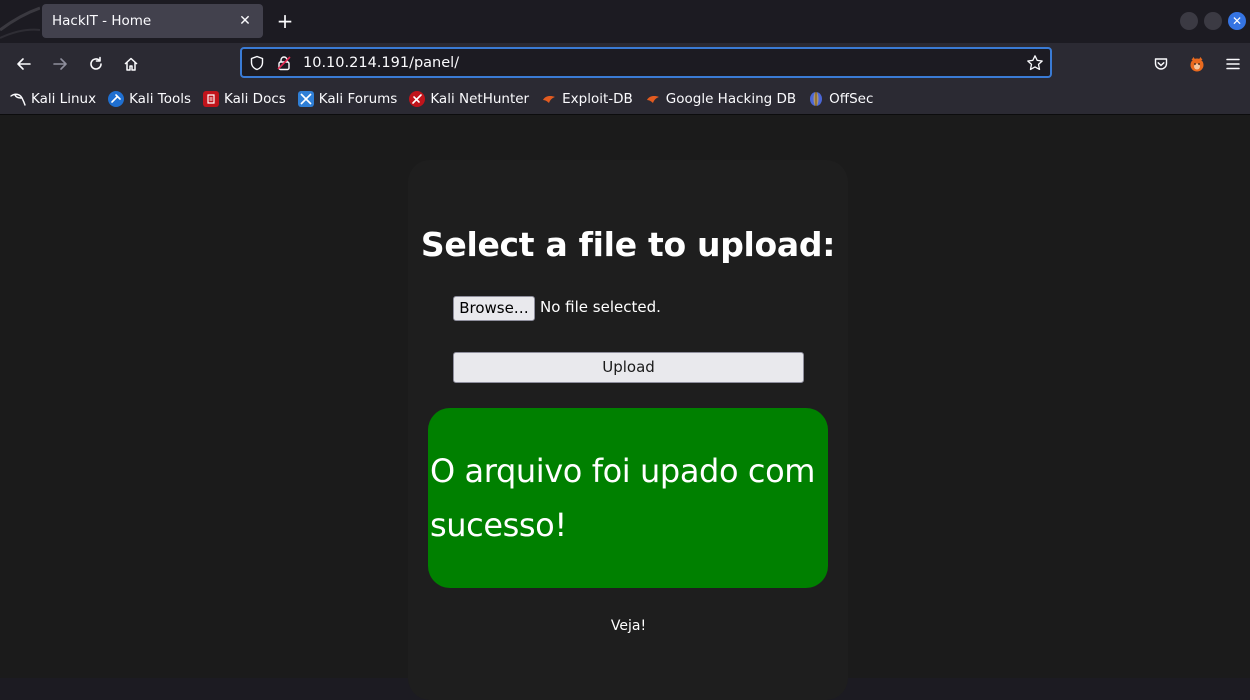 The height and width of the screenshot is (700, 1250). What do you see at coordinates (257, 63) in the screenshot?
I see `tracking-protection-shield-icon` at bounding box center [257, 63].